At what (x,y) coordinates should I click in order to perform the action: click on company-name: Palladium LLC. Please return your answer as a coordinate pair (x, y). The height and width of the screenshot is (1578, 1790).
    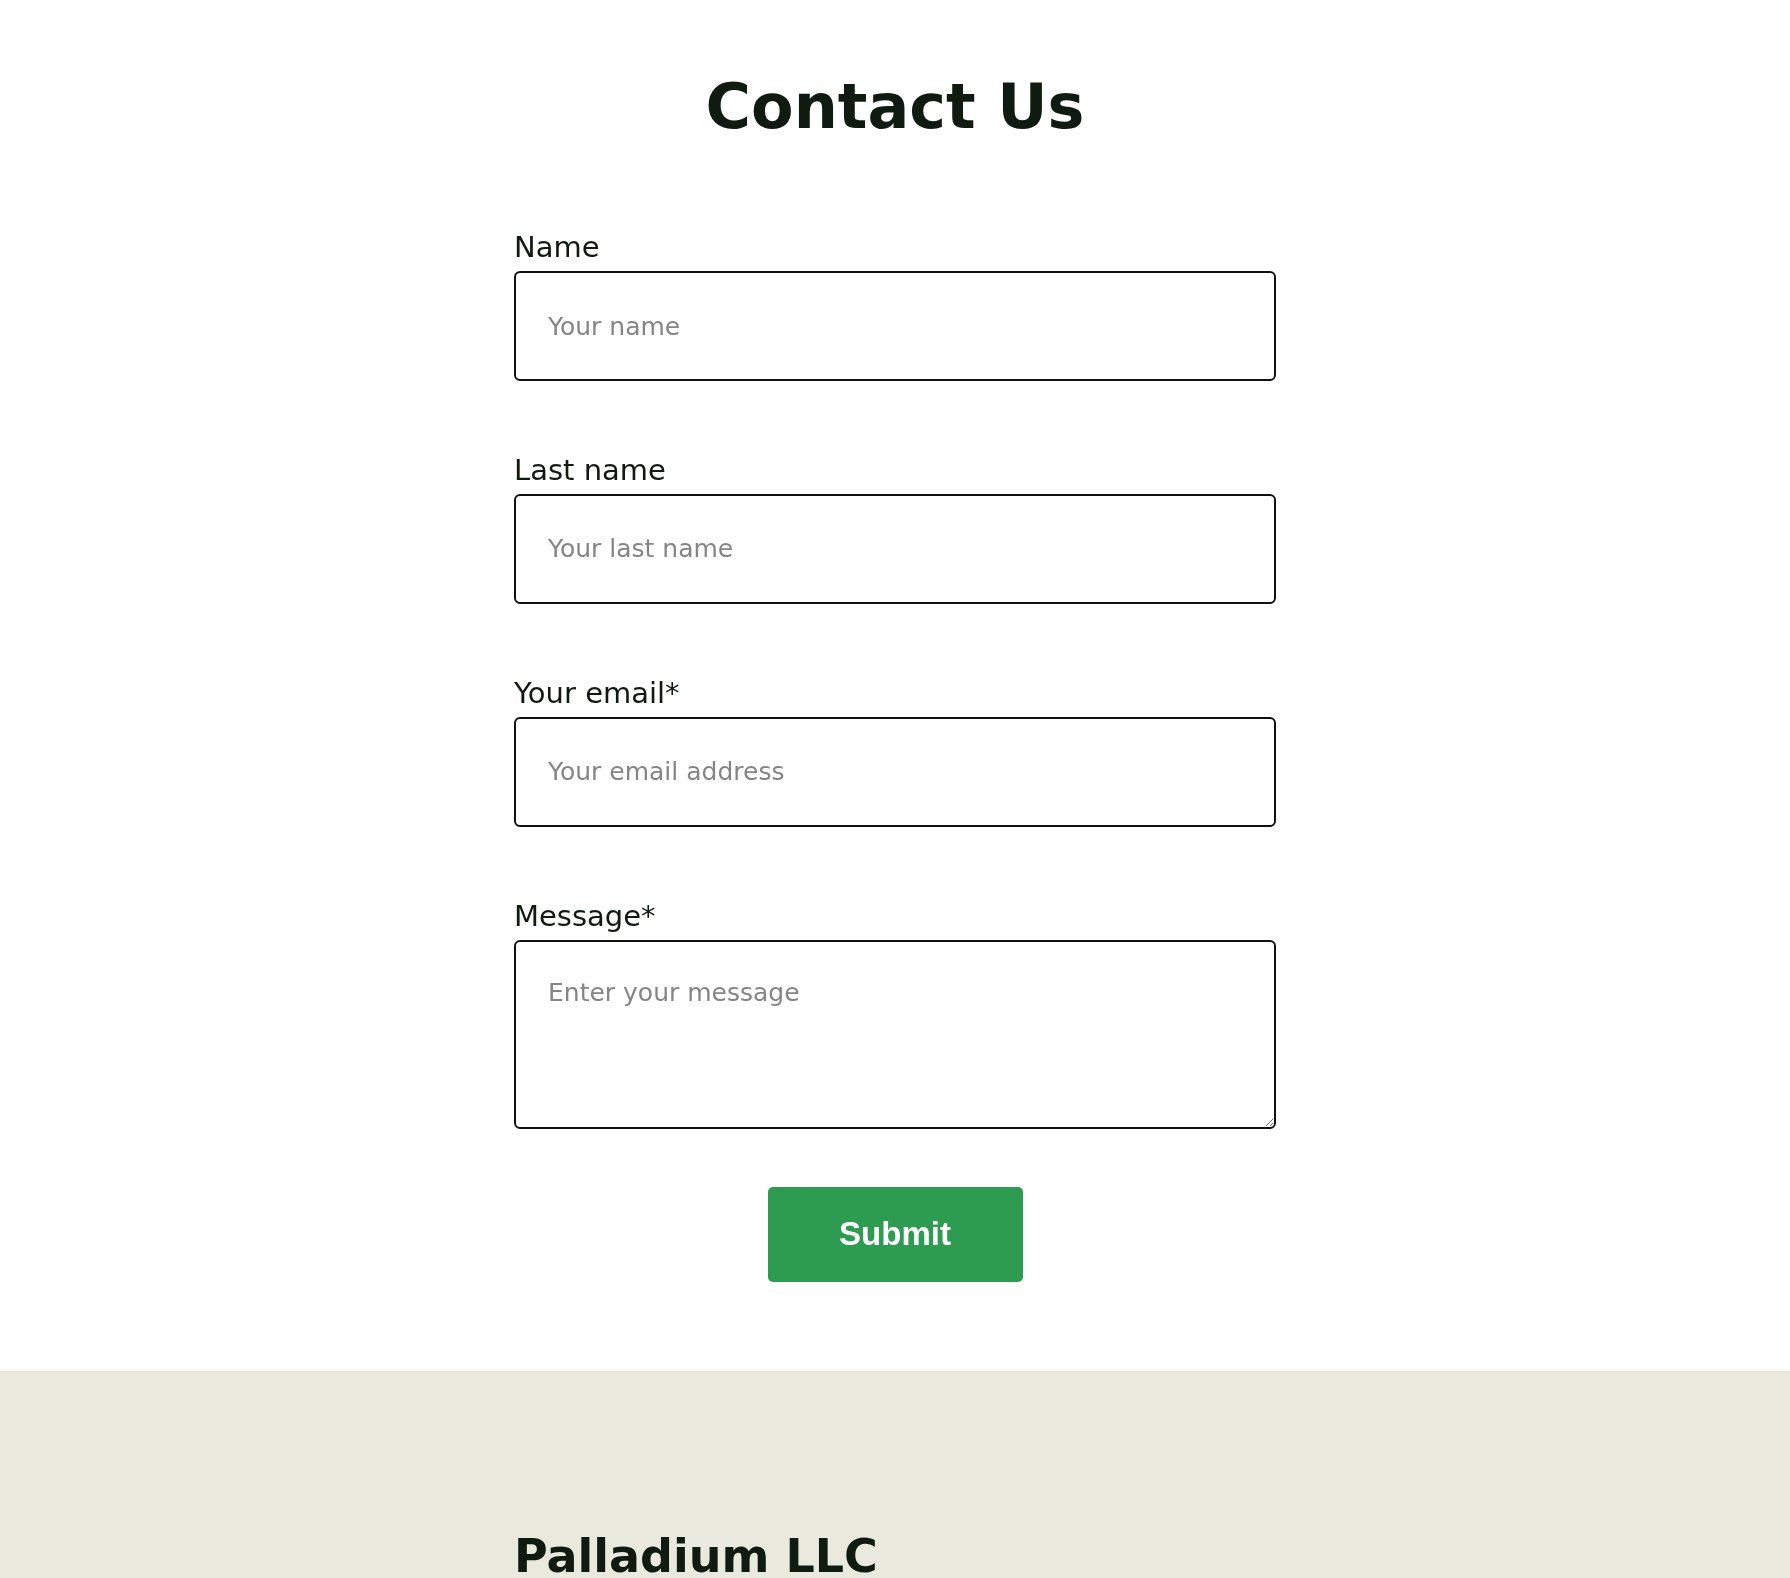
    Looking at the image, I should click on (696, 1553).